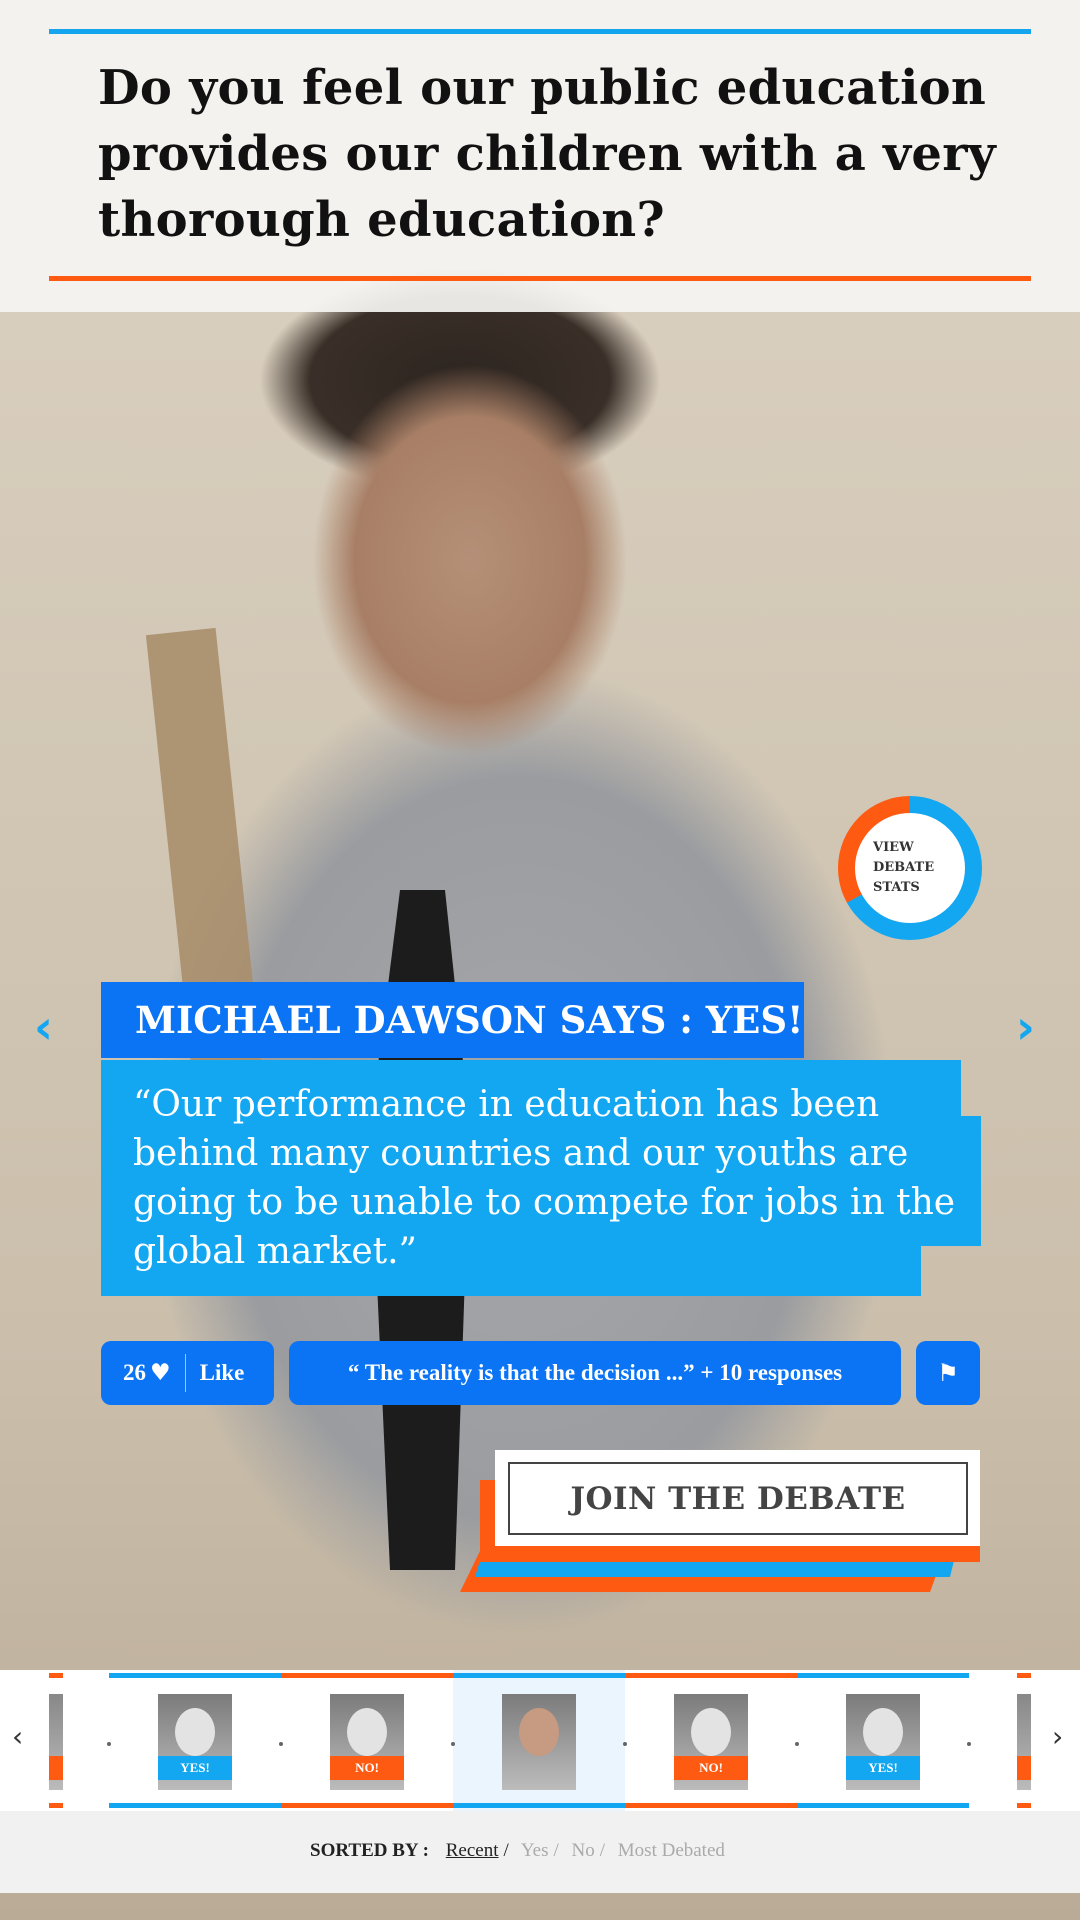 The image size is (1080, 1920). I want to click on join-debate-button: JOIN THE DEBATE, so click(738, 1498).